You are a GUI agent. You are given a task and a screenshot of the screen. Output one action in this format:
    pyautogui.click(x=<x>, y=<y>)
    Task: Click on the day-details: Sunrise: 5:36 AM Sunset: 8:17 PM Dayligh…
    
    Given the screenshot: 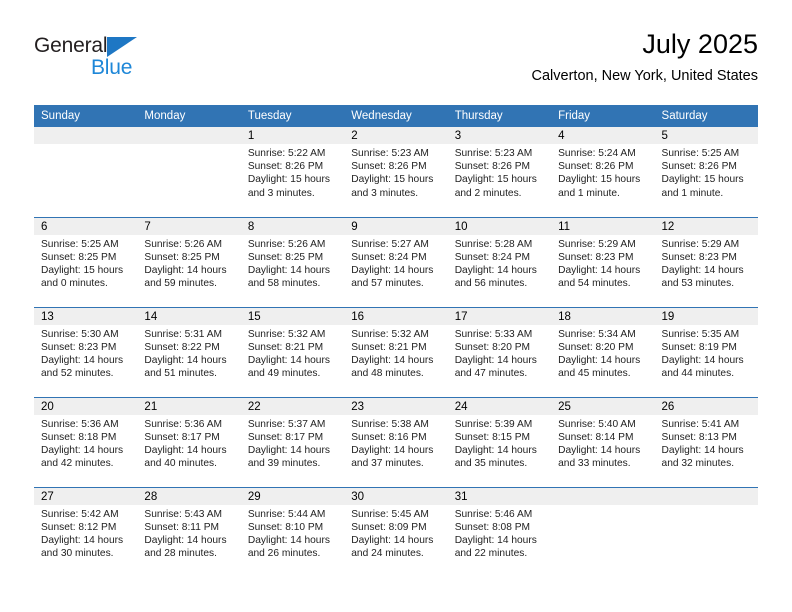 What is the action you would take?
    pyautogui.click(x=188, y=443)
    